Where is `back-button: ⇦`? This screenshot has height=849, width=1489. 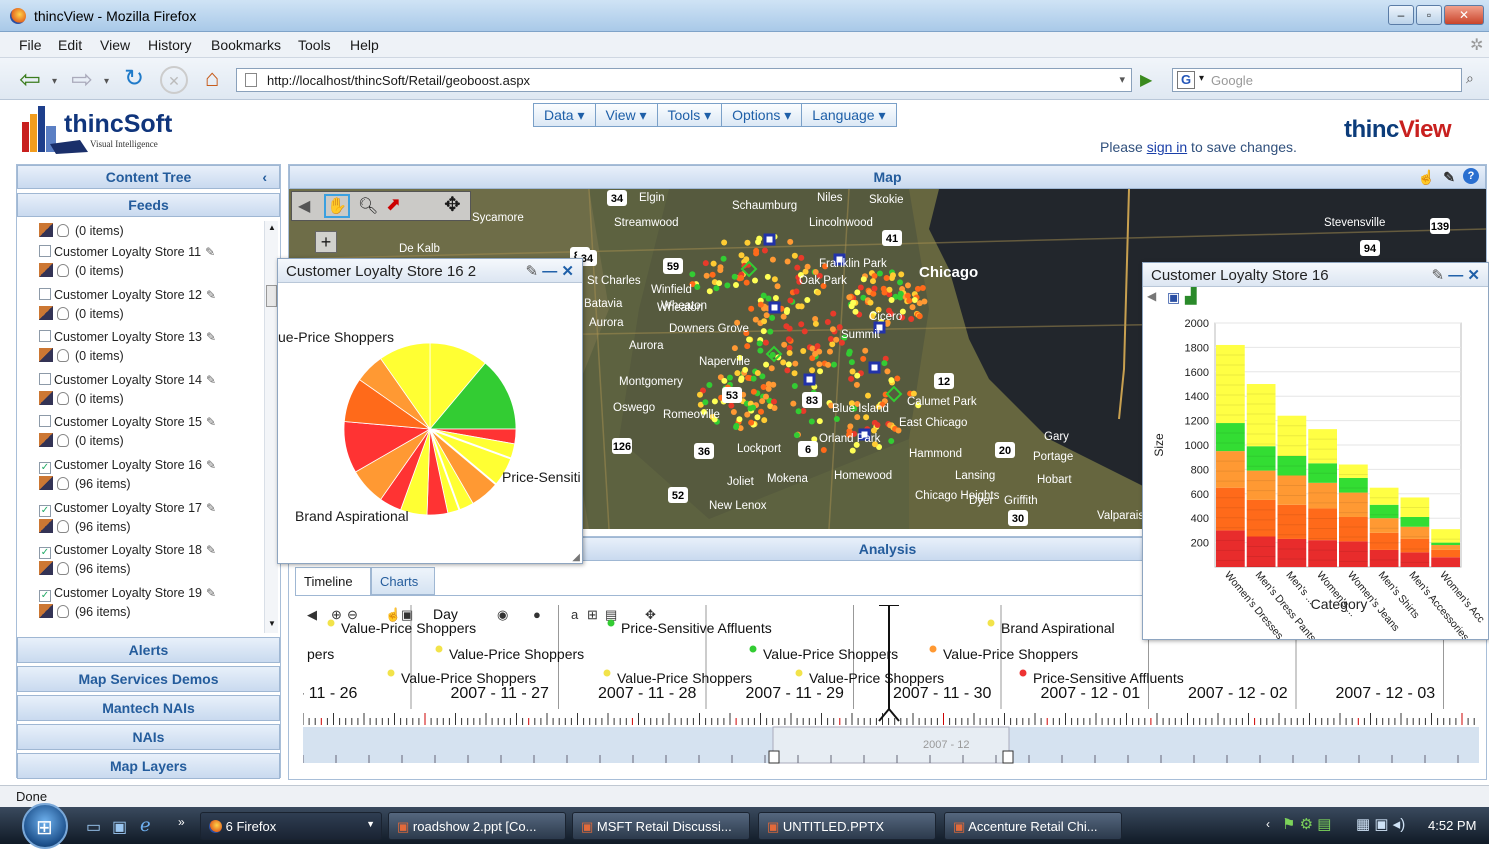
back-button: ⇦ is located at coordinates (30, 80).